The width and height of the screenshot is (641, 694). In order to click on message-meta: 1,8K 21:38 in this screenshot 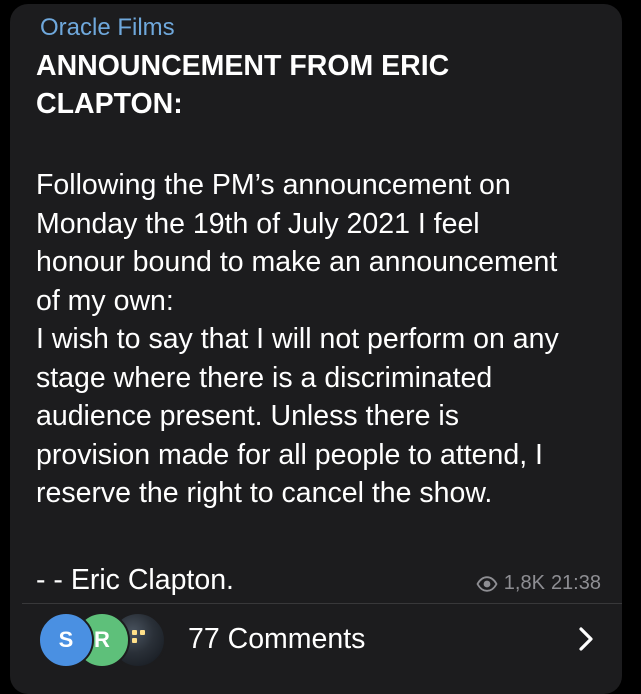, I will do `click(538, 583)`.